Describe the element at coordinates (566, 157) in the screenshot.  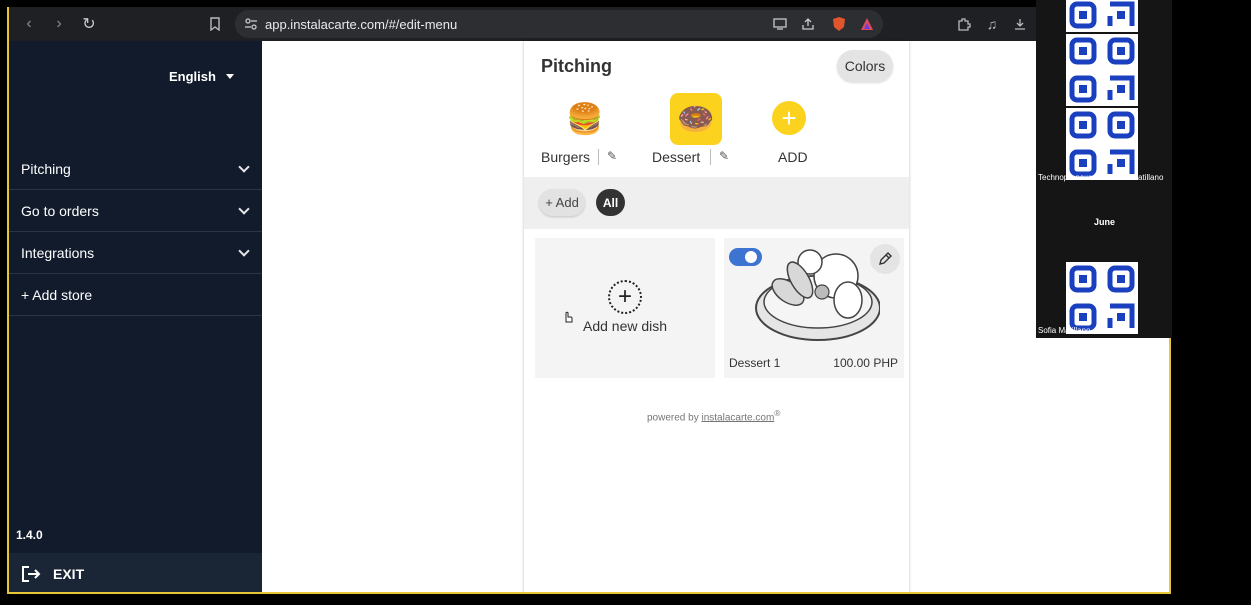
I see `category-label: Burgers` at that location.